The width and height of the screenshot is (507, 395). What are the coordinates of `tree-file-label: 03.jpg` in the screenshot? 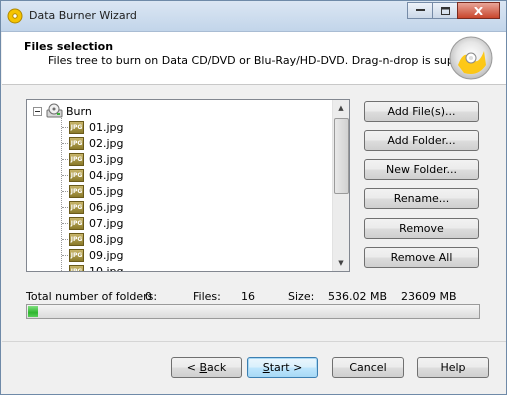 It's located at (106, 159).